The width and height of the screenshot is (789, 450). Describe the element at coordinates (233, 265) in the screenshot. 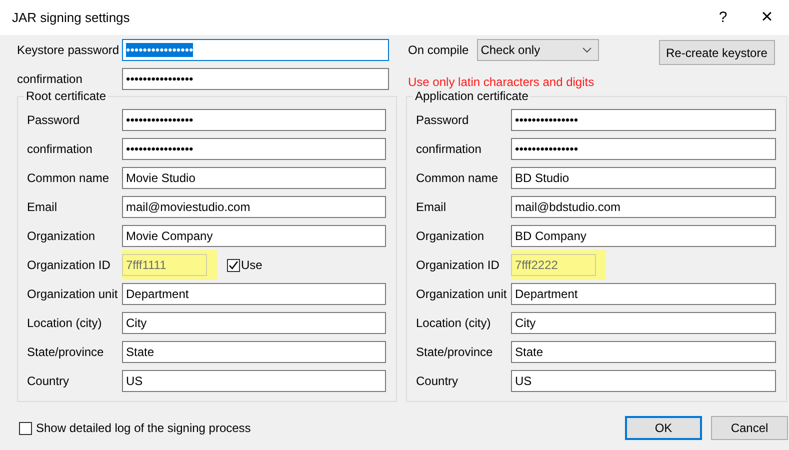

I see `check-icon` at that location.